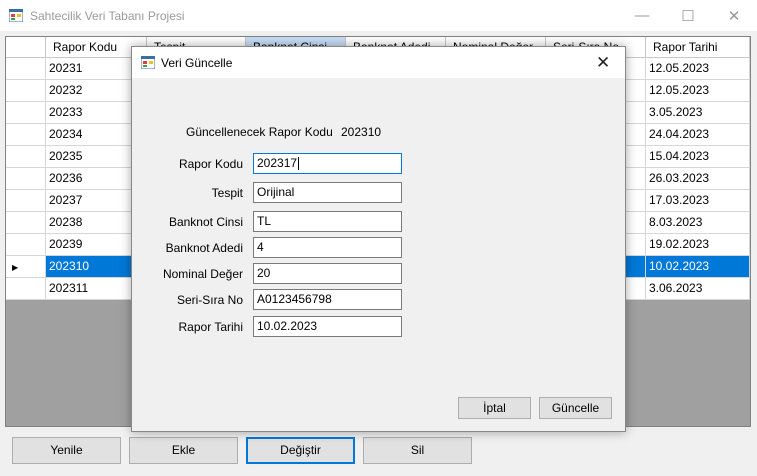 The height and width of the screenshot is (476, 757). I want to click on dialog-title-bar: Veri Güncelle ✕, so click(378, 62).